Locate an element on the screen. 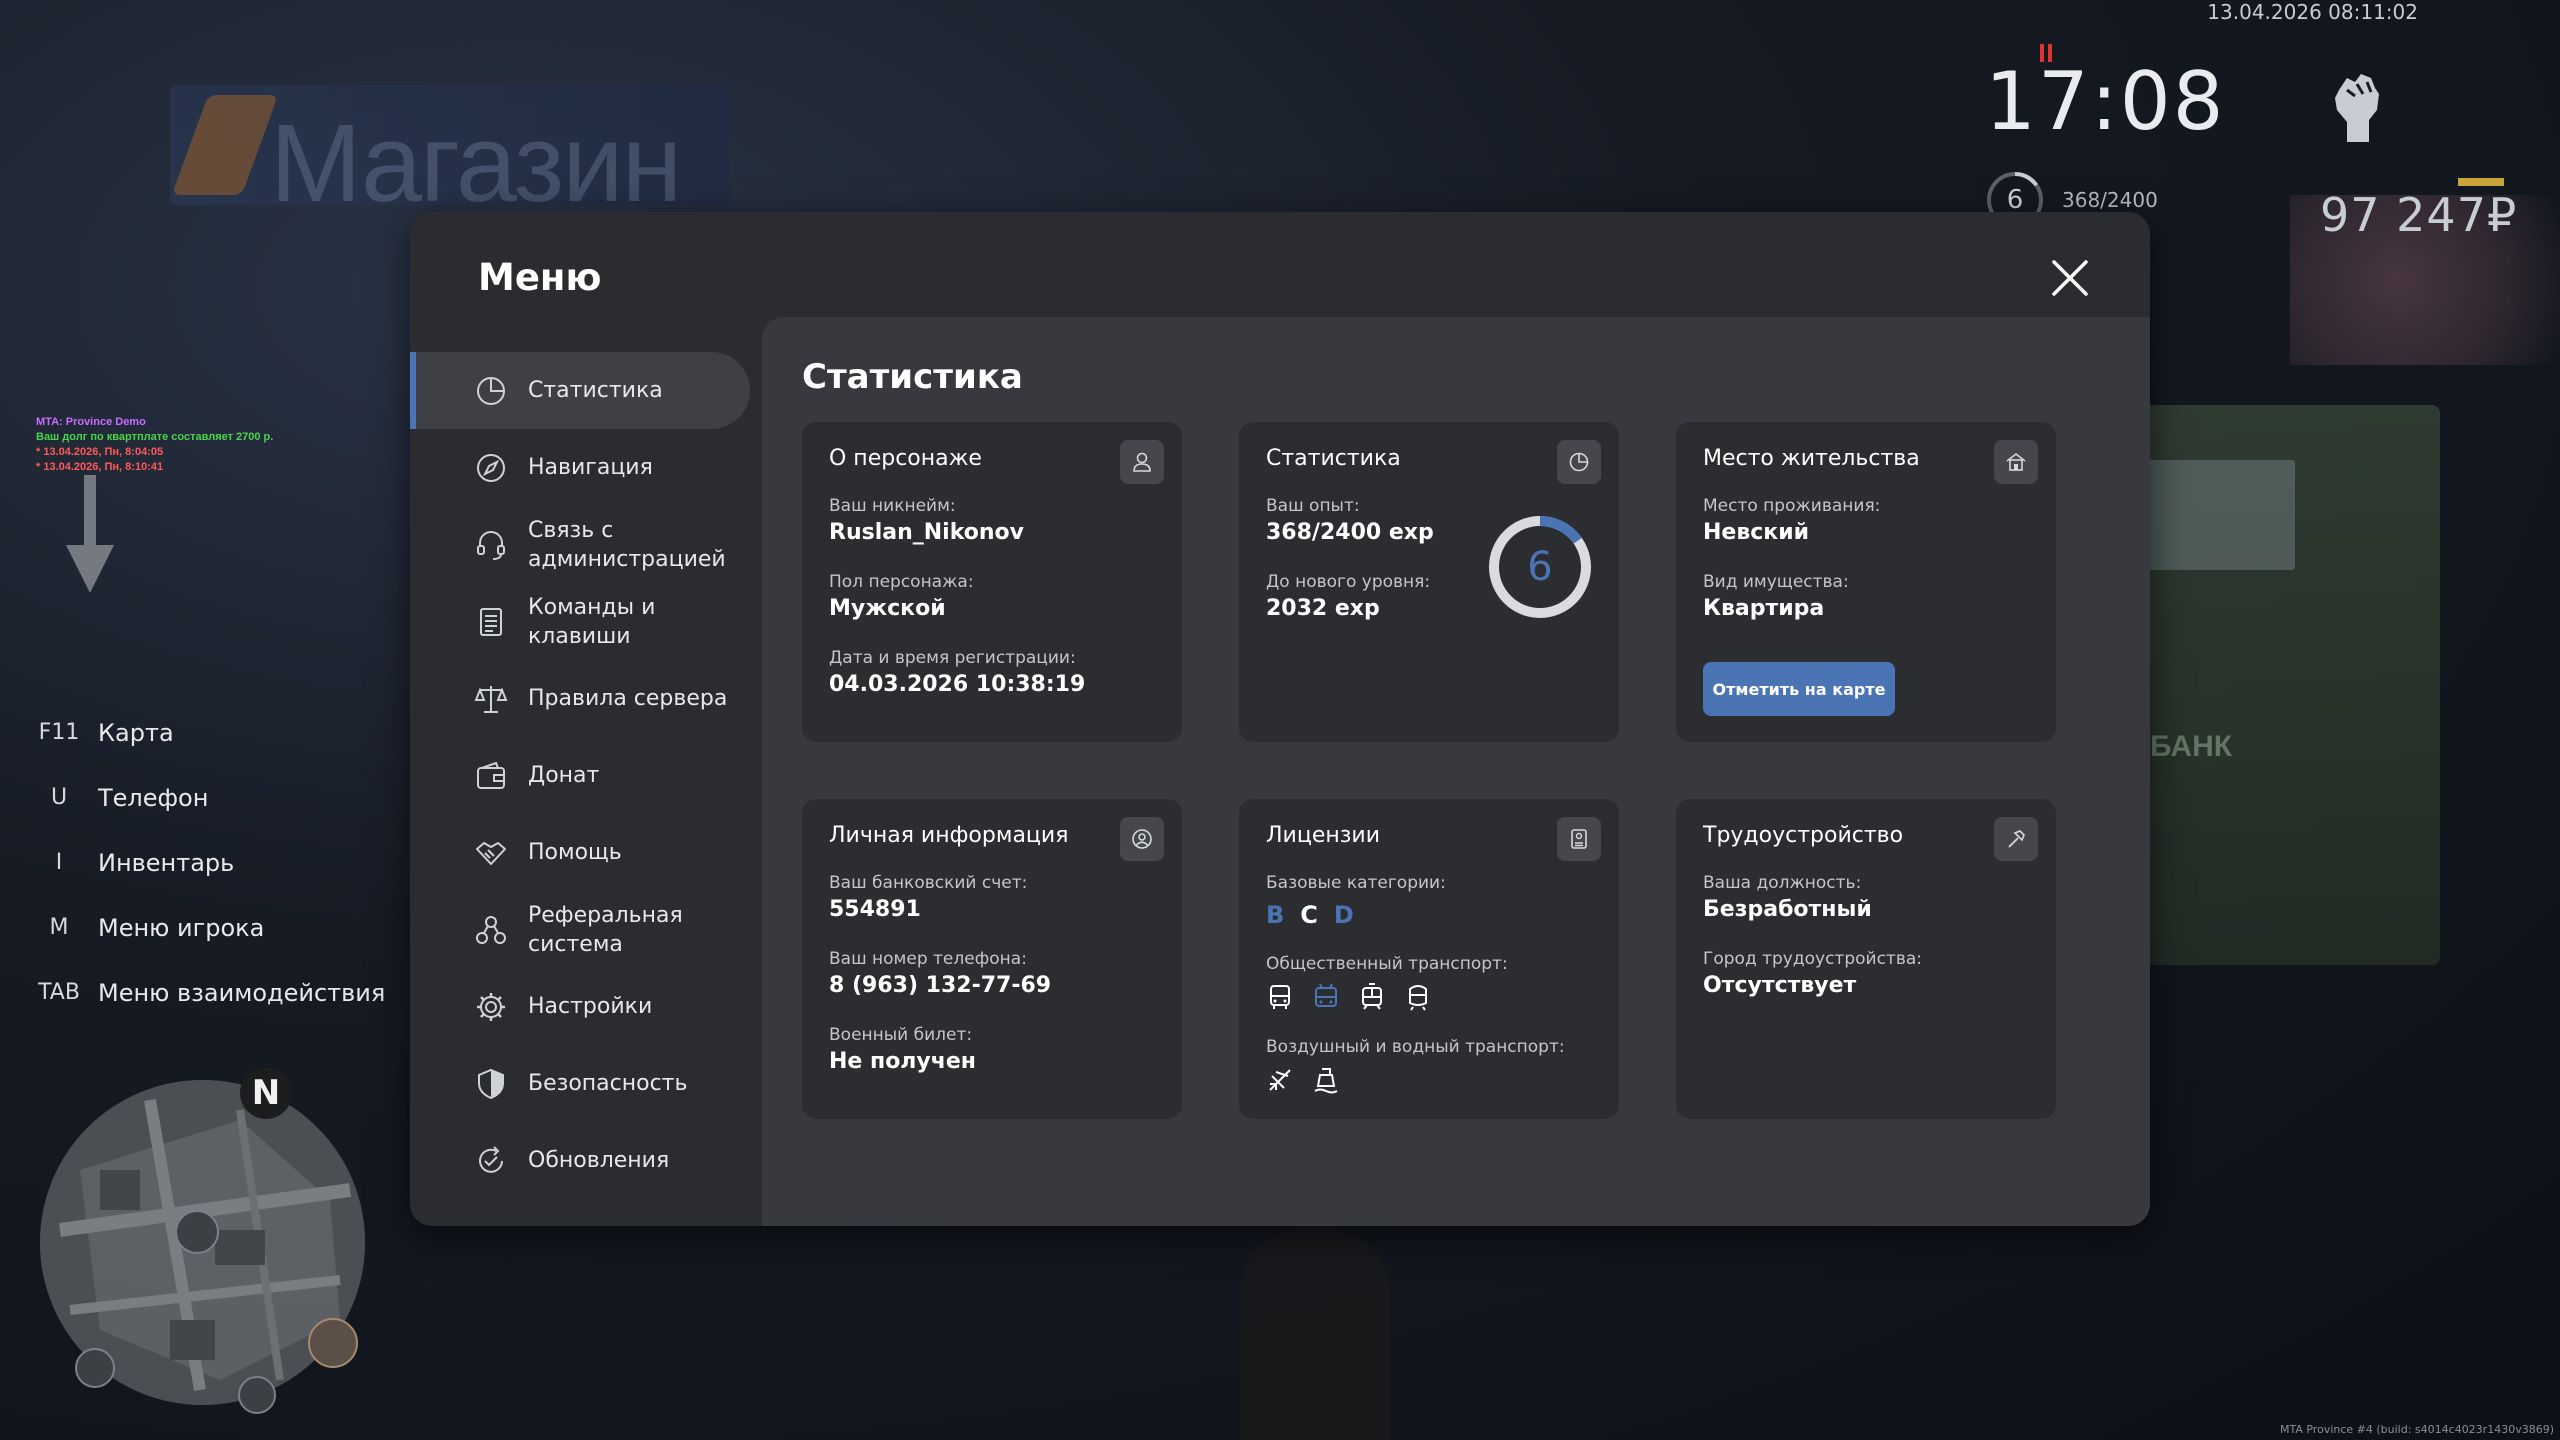  referral-icon is located at coordinates (491, 929).